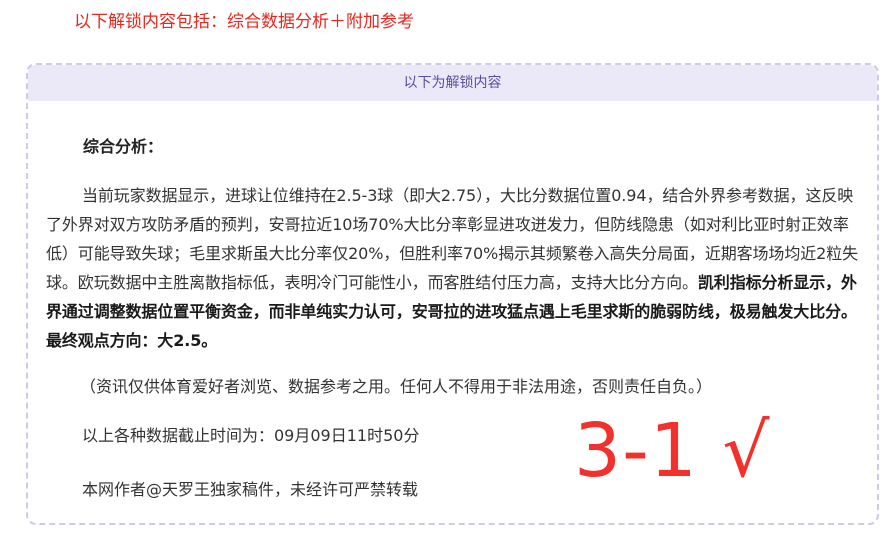 This screenshot has width=893, height=543. Describe the element at coordinates (452, 83) in the screenshot. I see `unlock-header: 以下为解锁内容` at that location.